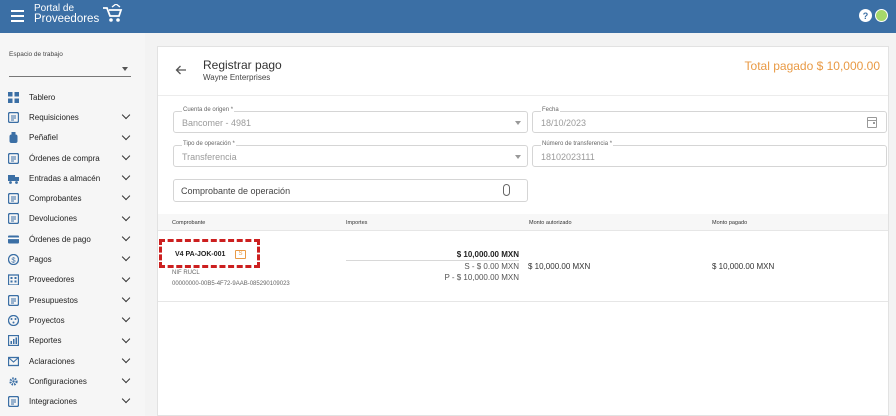 The height and width of the screenshot is (416, 896). What do you see at coordinates (72, 320) in the screenshot?
I see `sidebar-item-proyectos: Proyectos` at bounding box center [72, 320].